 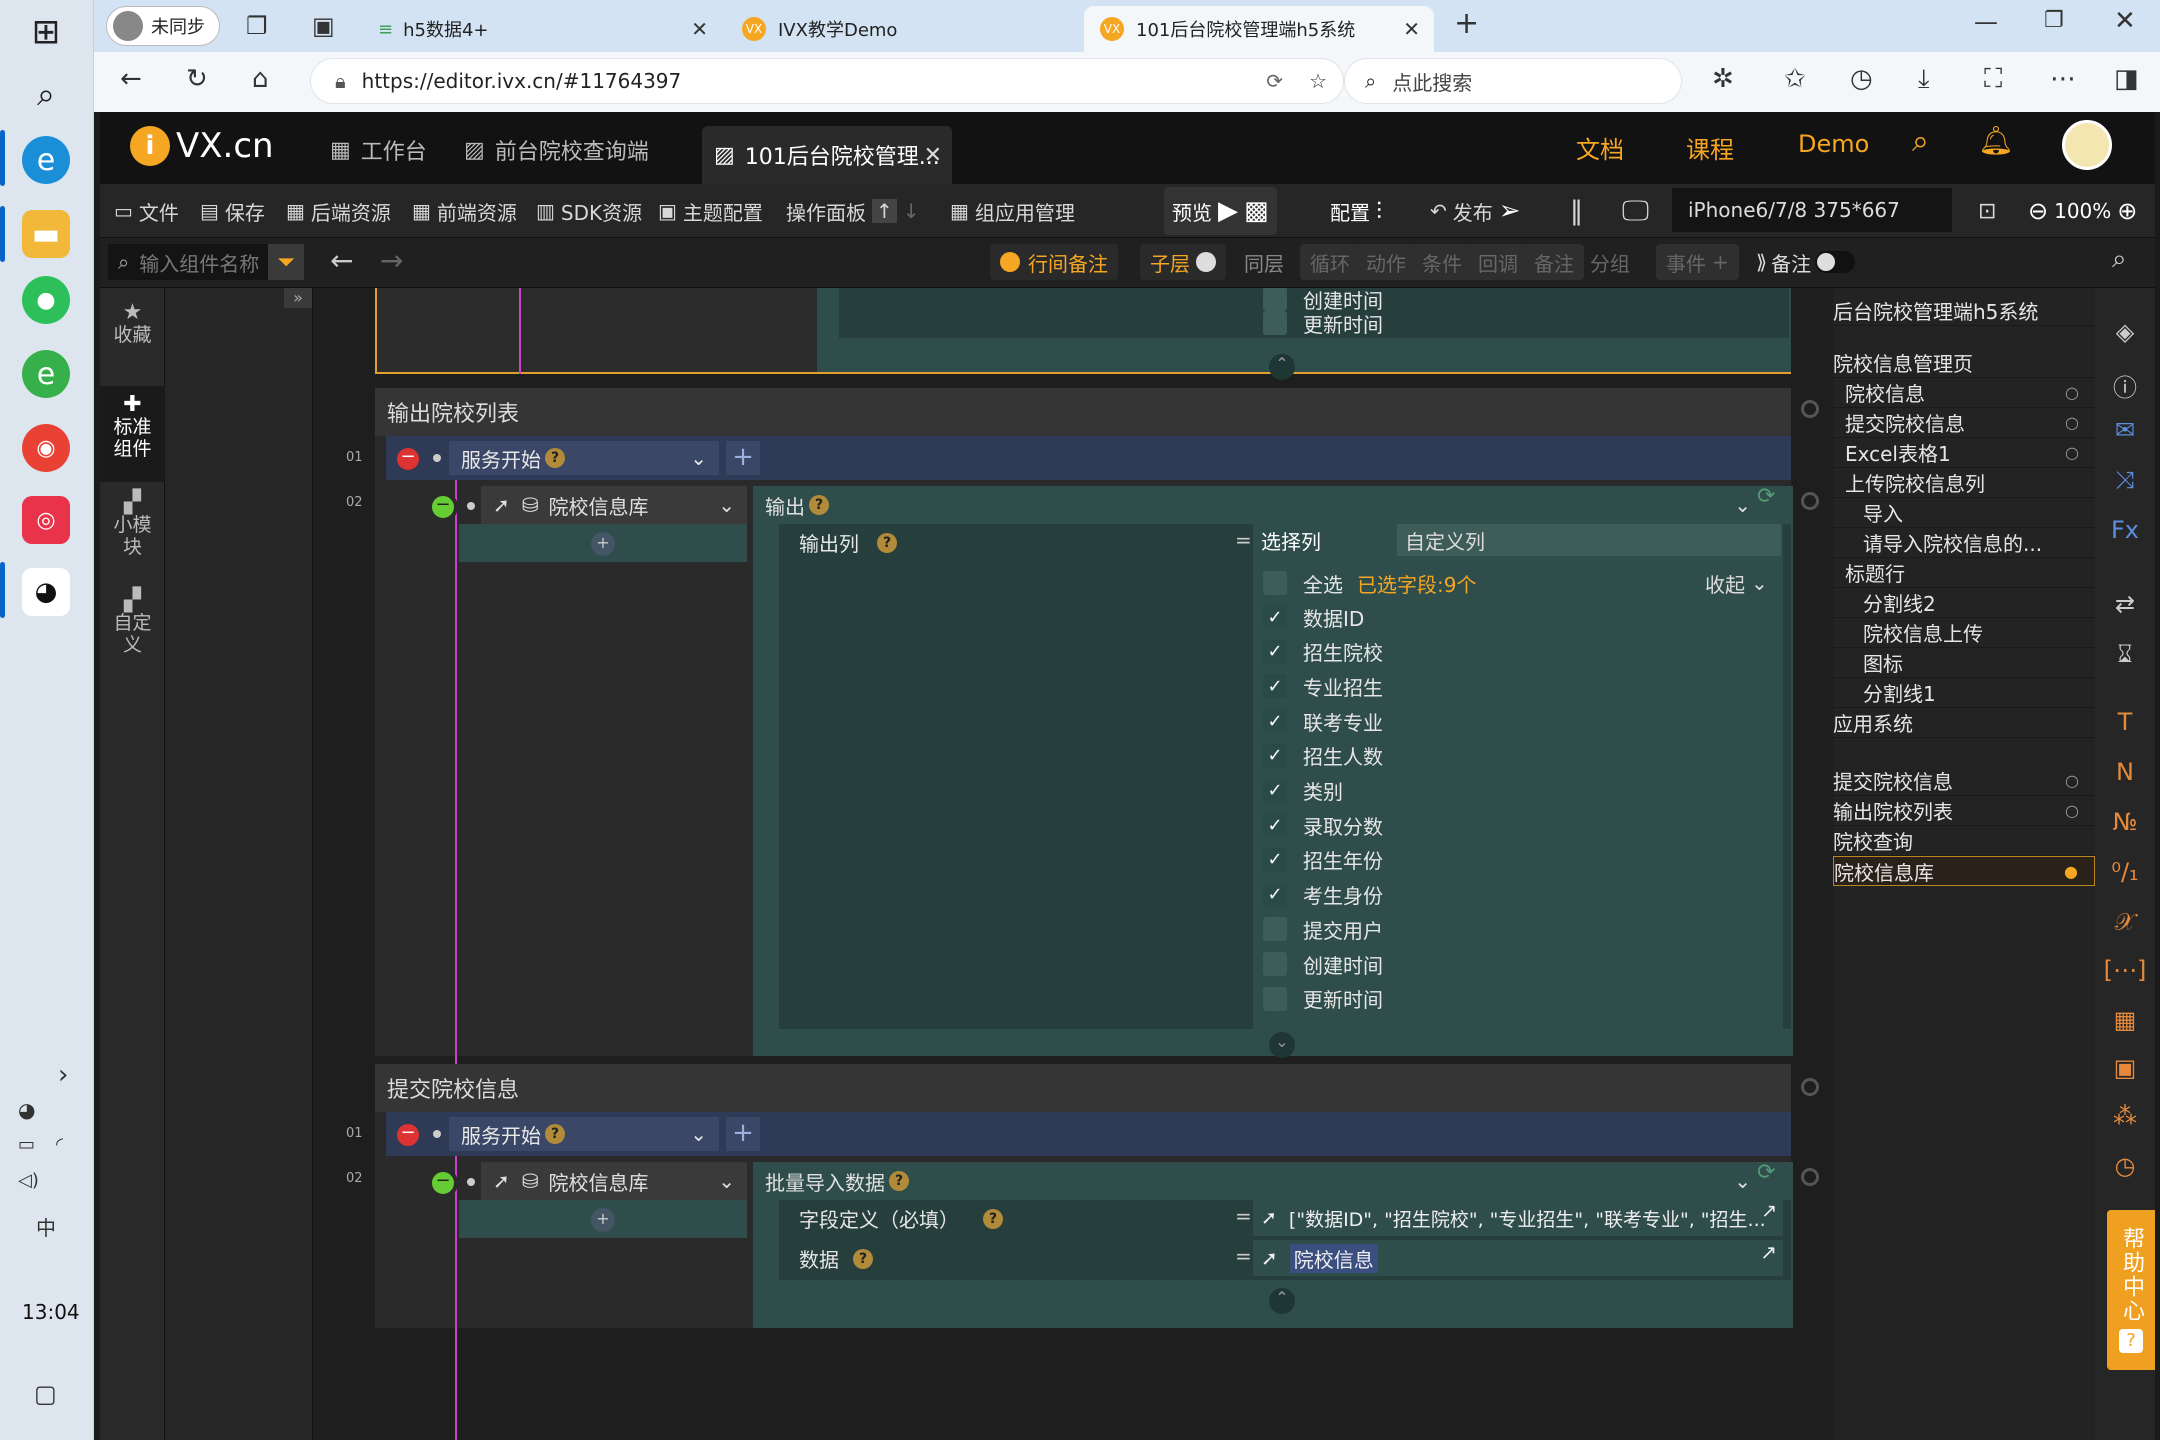 What do you see at coordinates (589, 211) in the screenshot?
I see `sdk-resources-button: ▥ SDK资源` at bounding box center [589, 211].